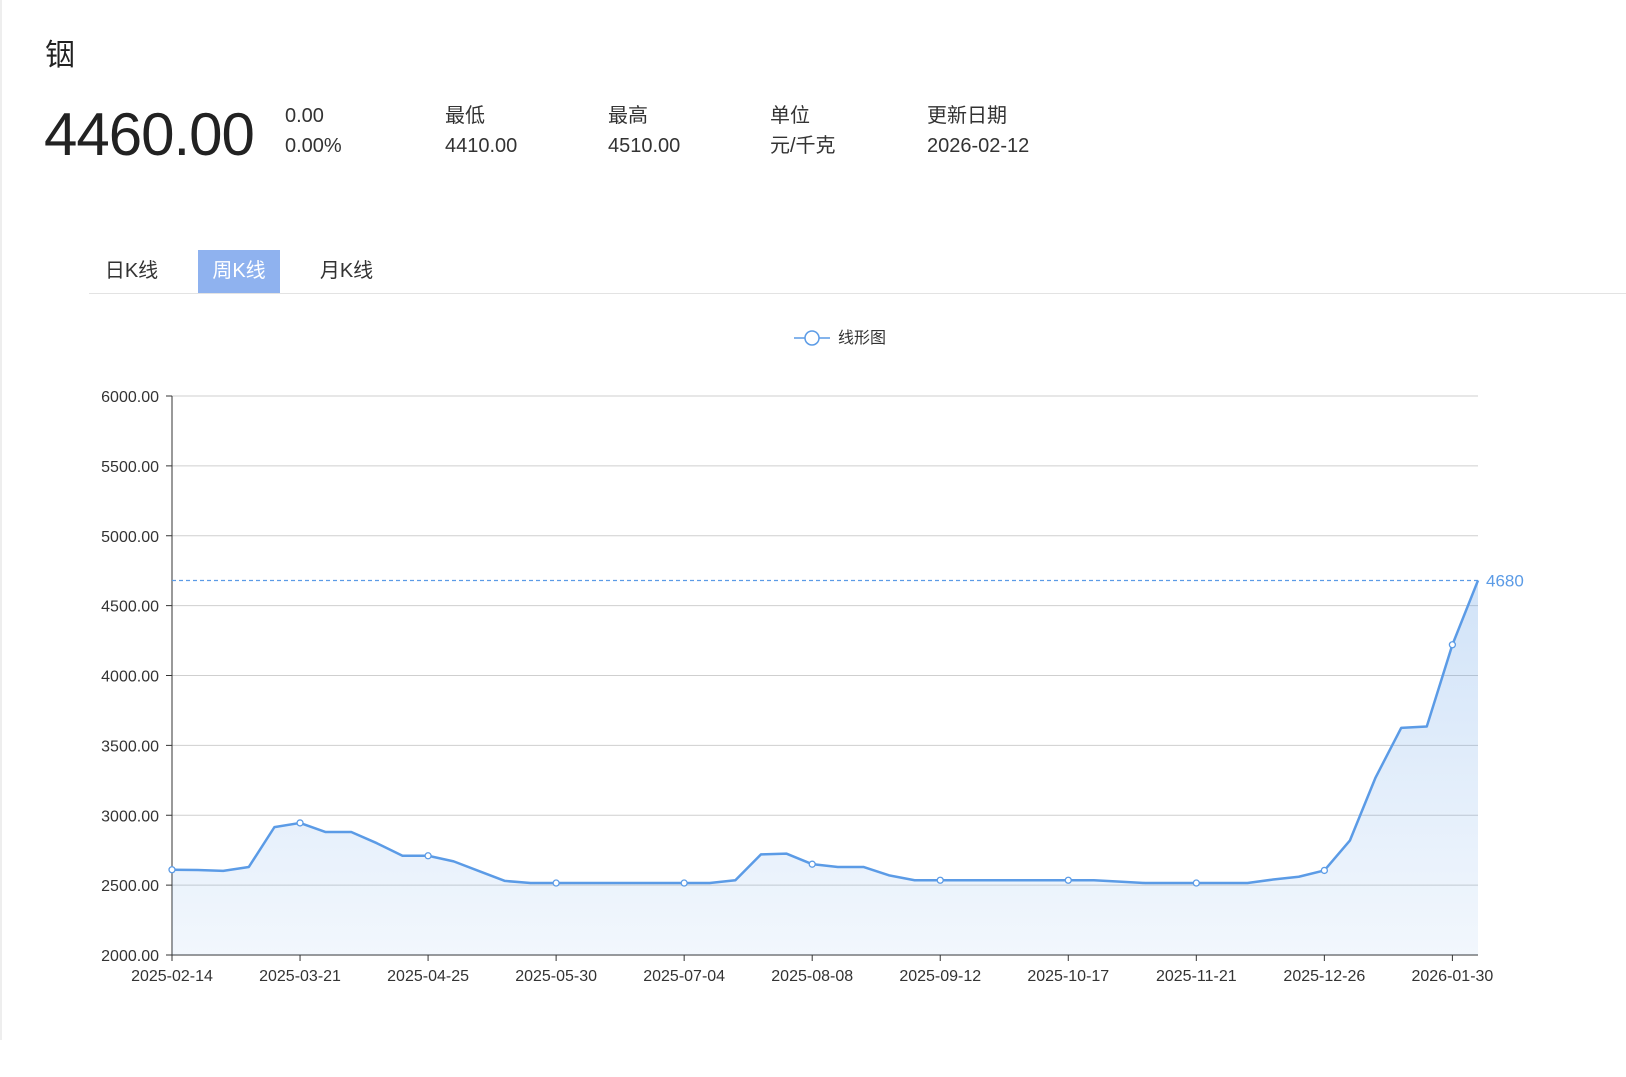 Image resolution: width=1626 pixels, height=1077 pixels. Describe the element at coordinates (1324, 976) in the screenshot. I see `x-tick-label: 2025-12-26` at that location.